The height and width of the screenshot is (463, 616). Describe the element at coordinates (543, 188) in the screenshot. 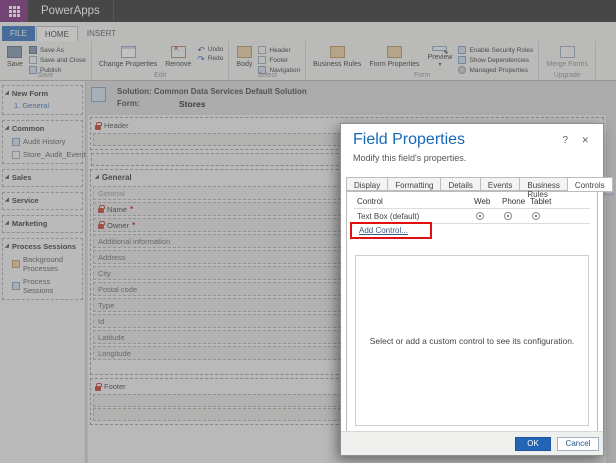

I see `tab-business-rules: Business Rules` at that location.